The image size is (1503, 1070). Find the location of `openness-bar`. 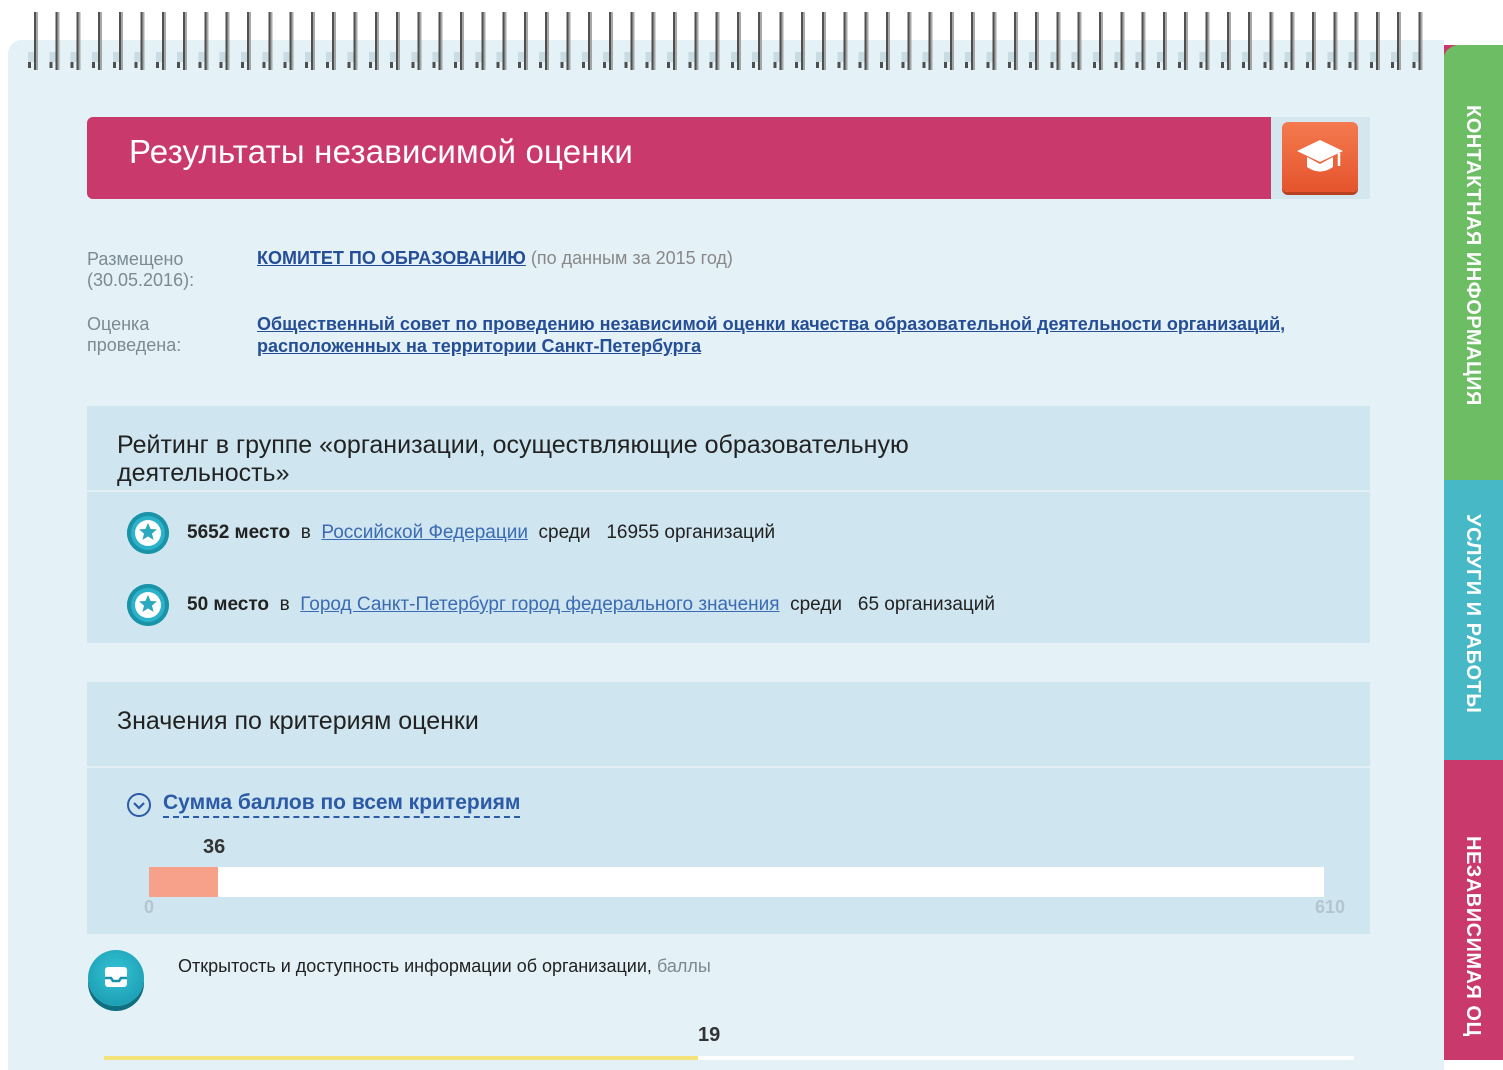

openness-bar is located at coordinates (729, 1058).